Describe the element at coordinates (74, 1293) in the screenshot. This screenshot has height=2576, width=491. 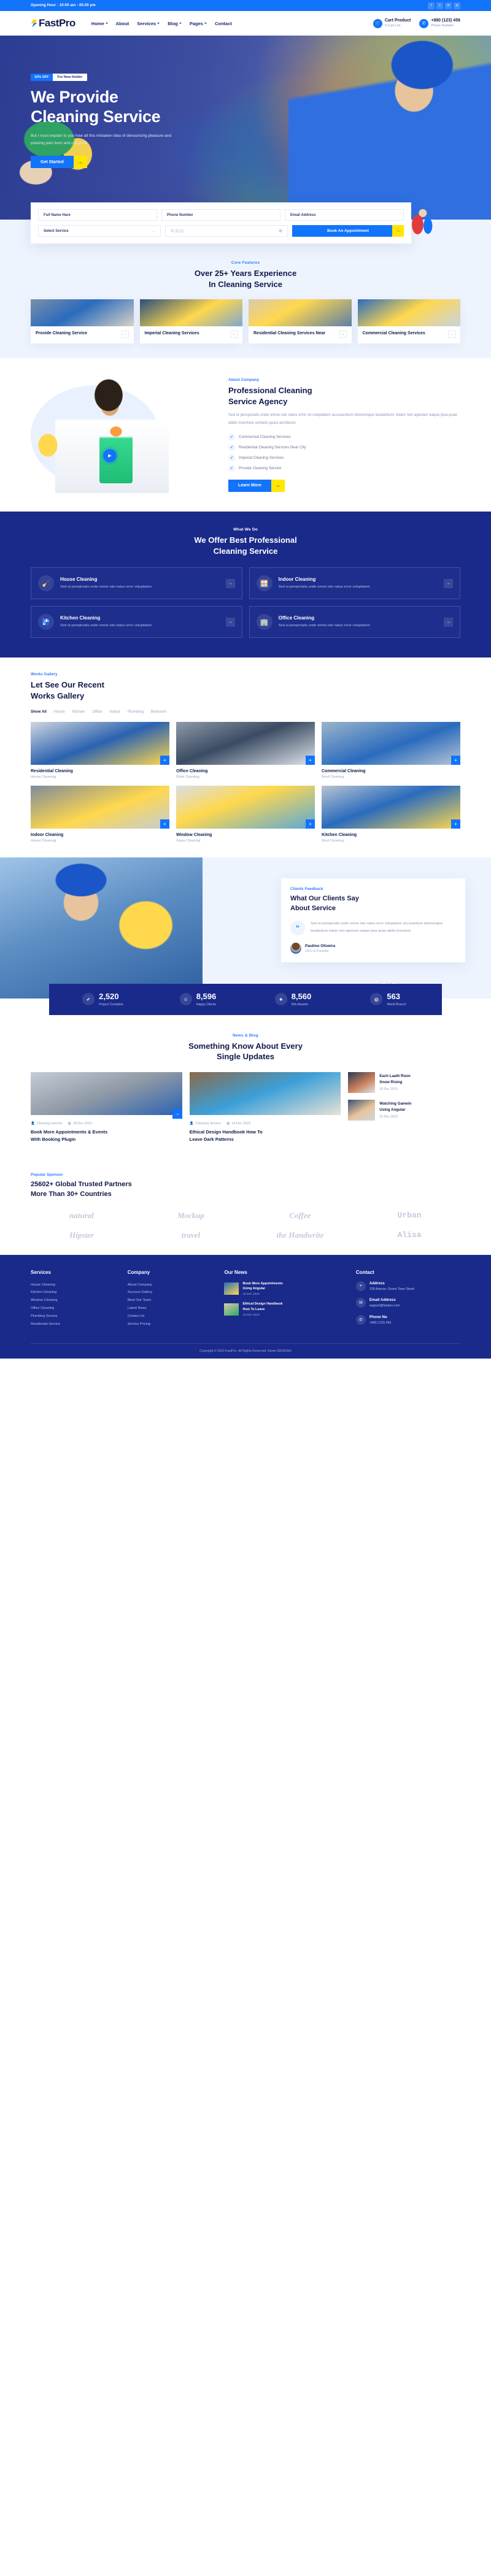
I see `footer-link: Kitchen Cleaning` at that location.